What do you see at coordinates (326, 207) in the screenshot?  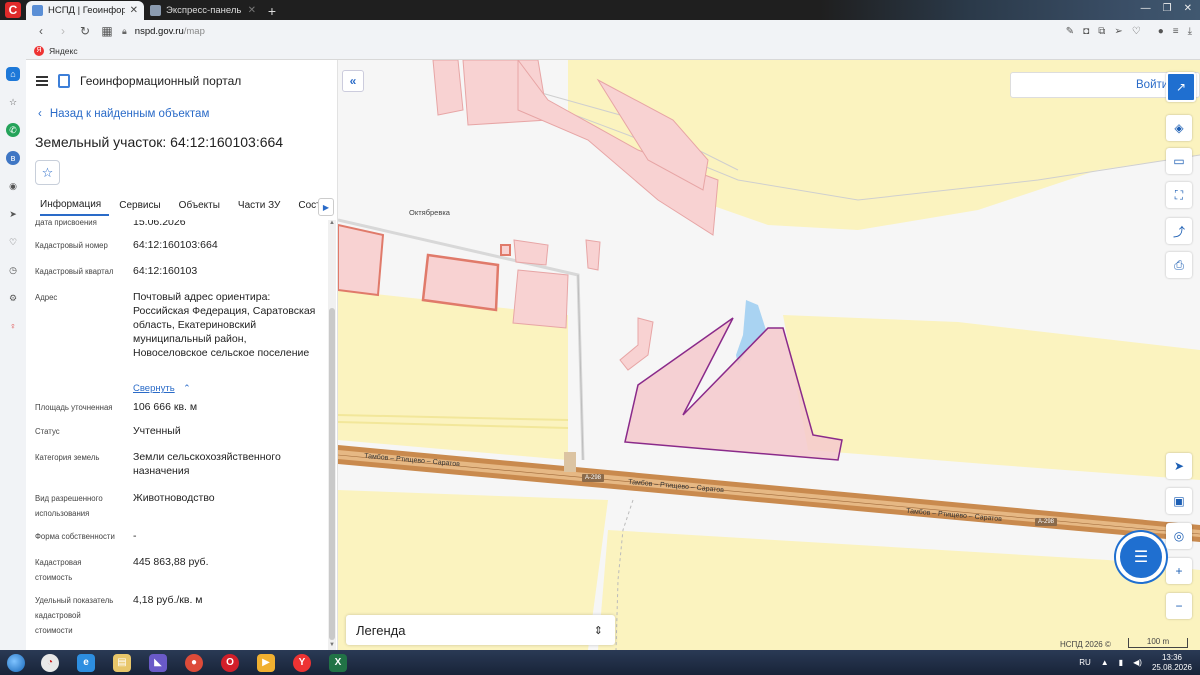 I see `tabs-scroll-right-icon: ▶` at bounding box center [326, 207].